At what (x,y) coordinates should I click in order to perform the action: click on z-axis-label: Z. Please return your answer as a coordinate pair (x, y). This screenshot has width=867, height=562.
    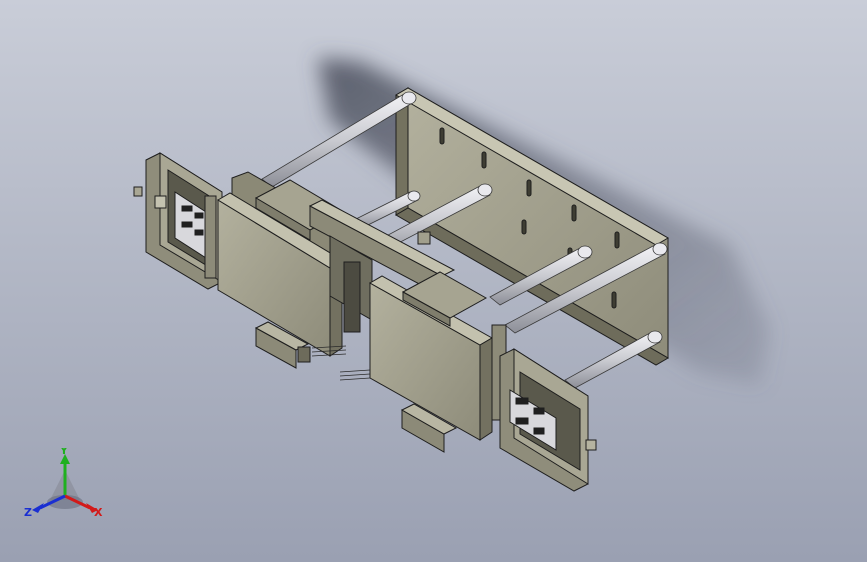
    Looking at the image, I should click on (28, 512).